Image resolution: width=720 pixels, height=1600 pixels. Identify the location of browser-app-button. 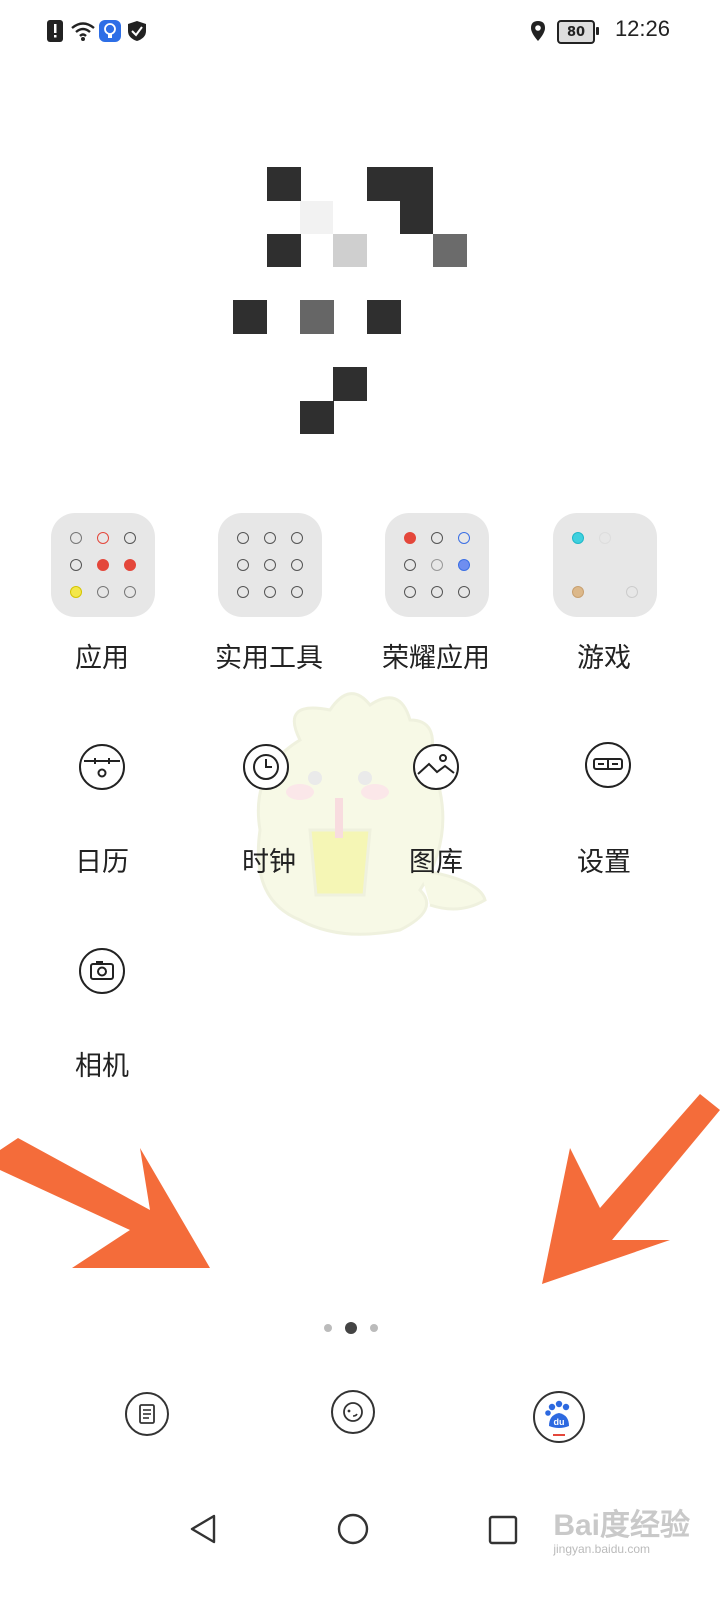
(353, 1412).